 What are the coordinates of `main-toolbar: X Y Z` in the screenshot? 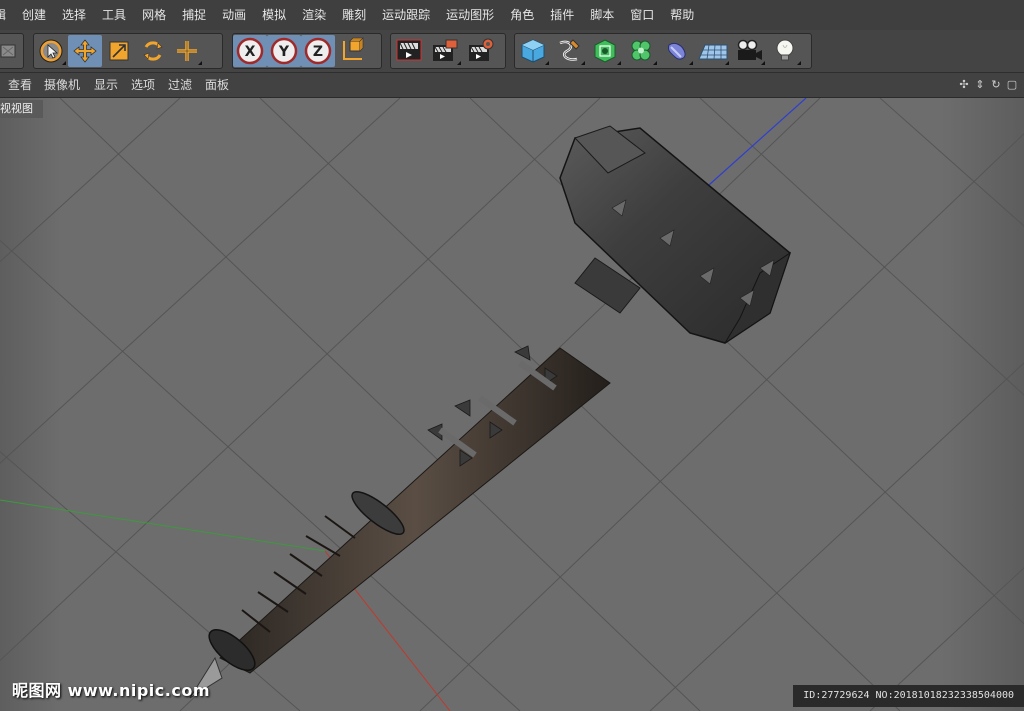 It's located at (512, 51).